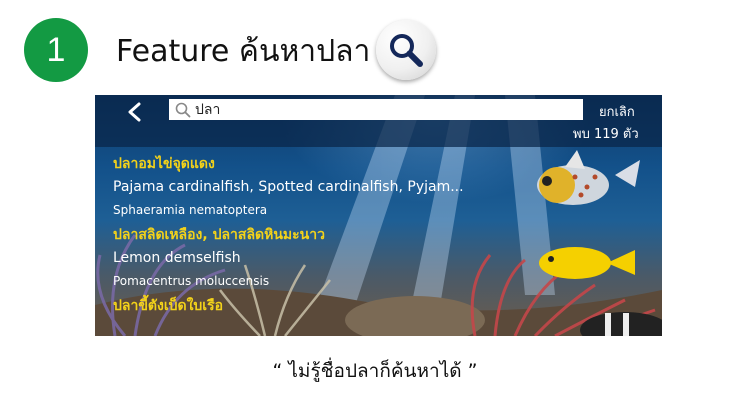 The image size is (750, 400). What do you see at coordinates (164, 164) in the screenshot?
I see `fish-thai-name: ปลาอมไข่จุดแดง` at bounding box center [164, 164].